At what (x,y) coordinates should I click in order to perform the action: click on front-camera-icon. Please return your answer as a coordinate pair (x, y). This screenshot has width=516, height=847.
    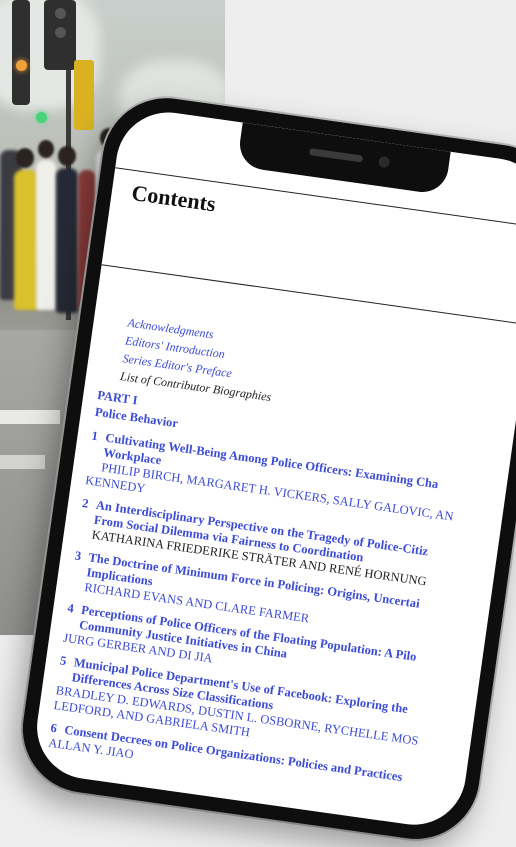
    Looking at the image, I should click on (384, 162).